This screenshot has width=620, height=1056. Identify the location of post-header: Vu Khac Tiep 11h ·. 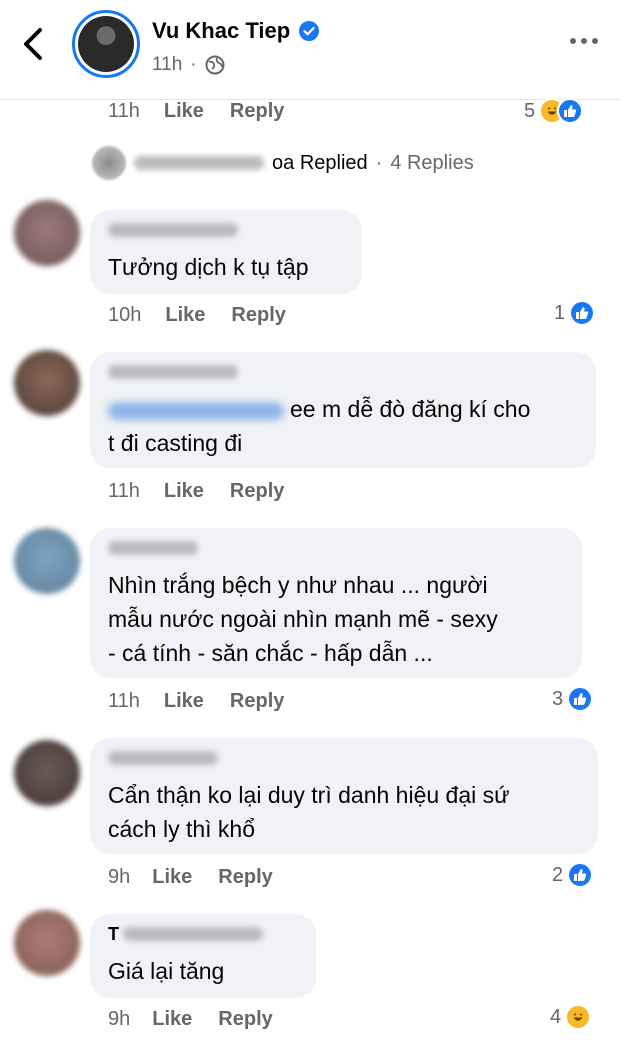
(310, 50).